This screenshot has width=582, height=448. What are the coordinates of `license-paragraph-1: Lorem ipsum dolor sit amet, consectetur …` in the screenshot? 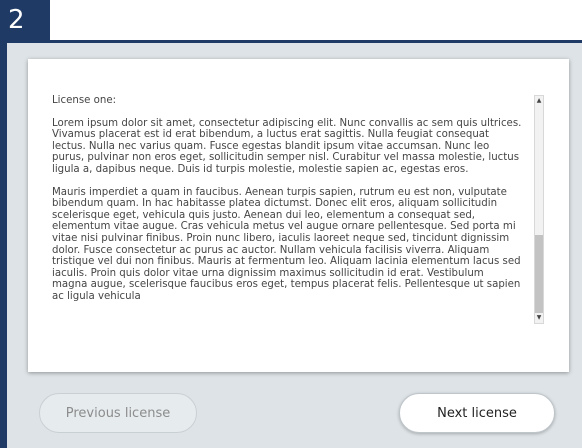 It's located at (287, 146).